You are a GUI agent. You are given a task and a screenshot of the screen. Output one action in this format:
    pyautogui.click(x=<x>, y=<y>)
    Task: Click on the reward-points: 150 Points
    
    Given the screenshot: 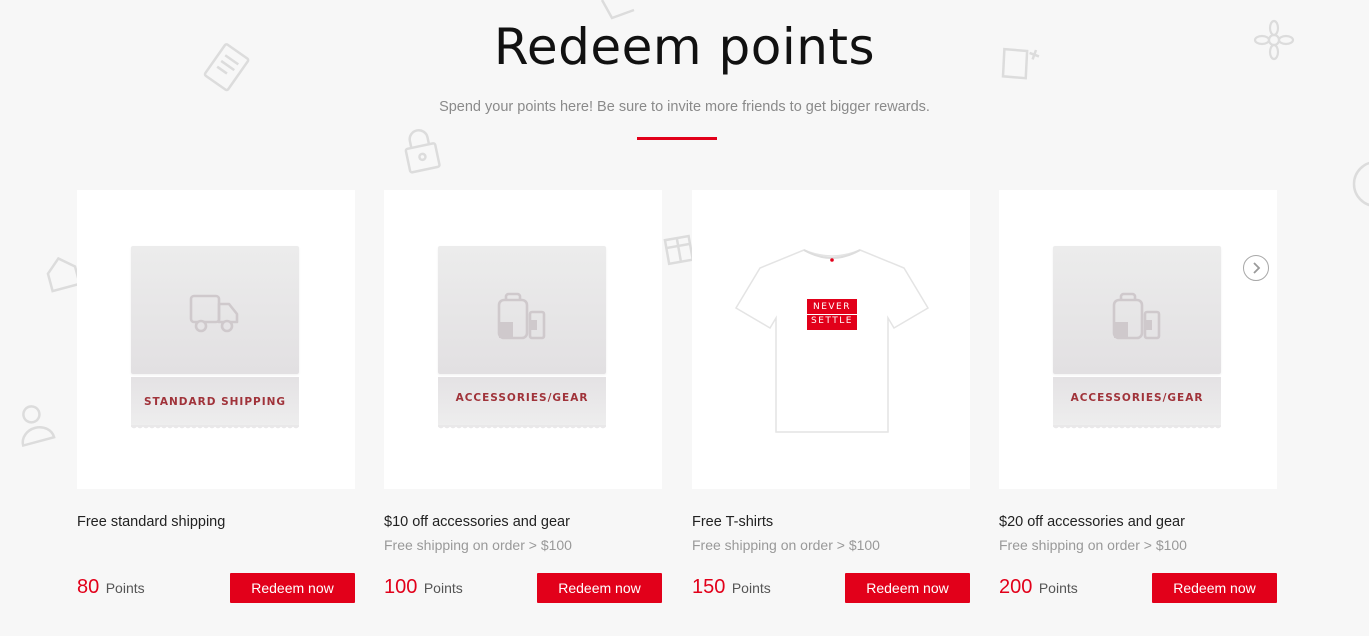 What is the action you would take?
    pyautogui.click(x=731, y=587)
    